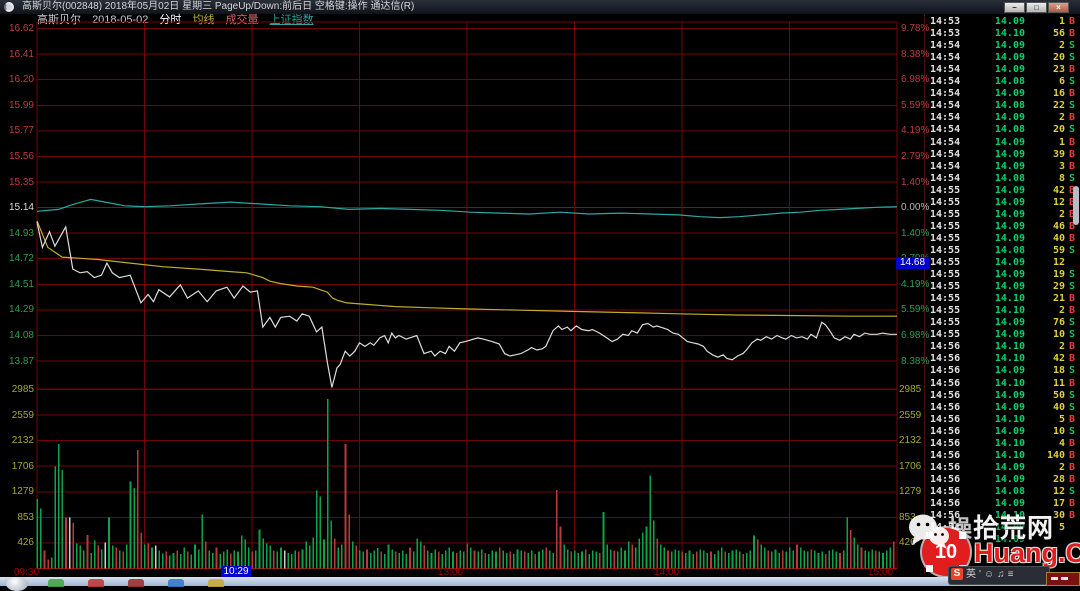 The image size is (1080, 591). What do you see at coordinates (1003, 250) in the screenshot?
I see `tape-row: 14:55 14.08 59 S` at bounding box center [1003, 250].